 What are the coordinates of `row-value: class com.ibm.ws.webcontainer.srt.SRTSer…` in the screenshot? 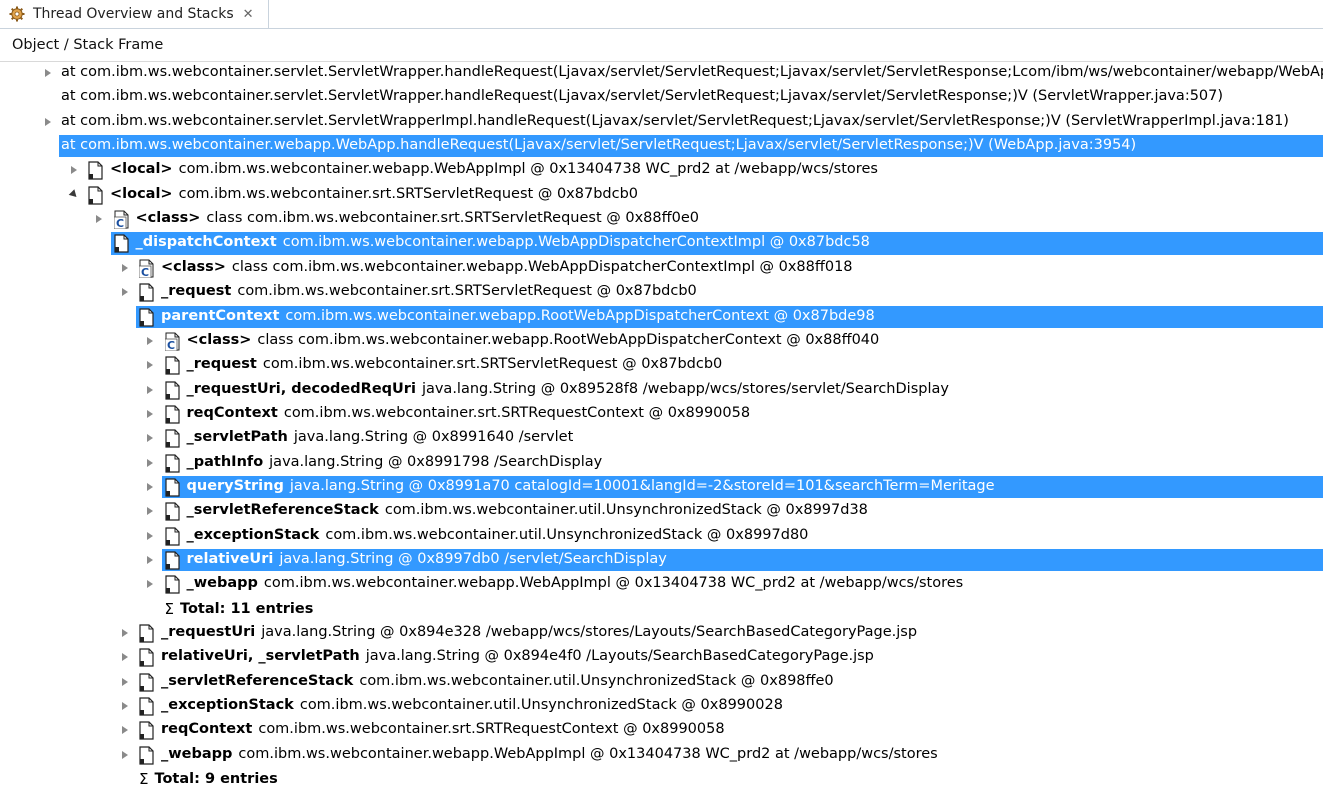 It's located at (452, 218).